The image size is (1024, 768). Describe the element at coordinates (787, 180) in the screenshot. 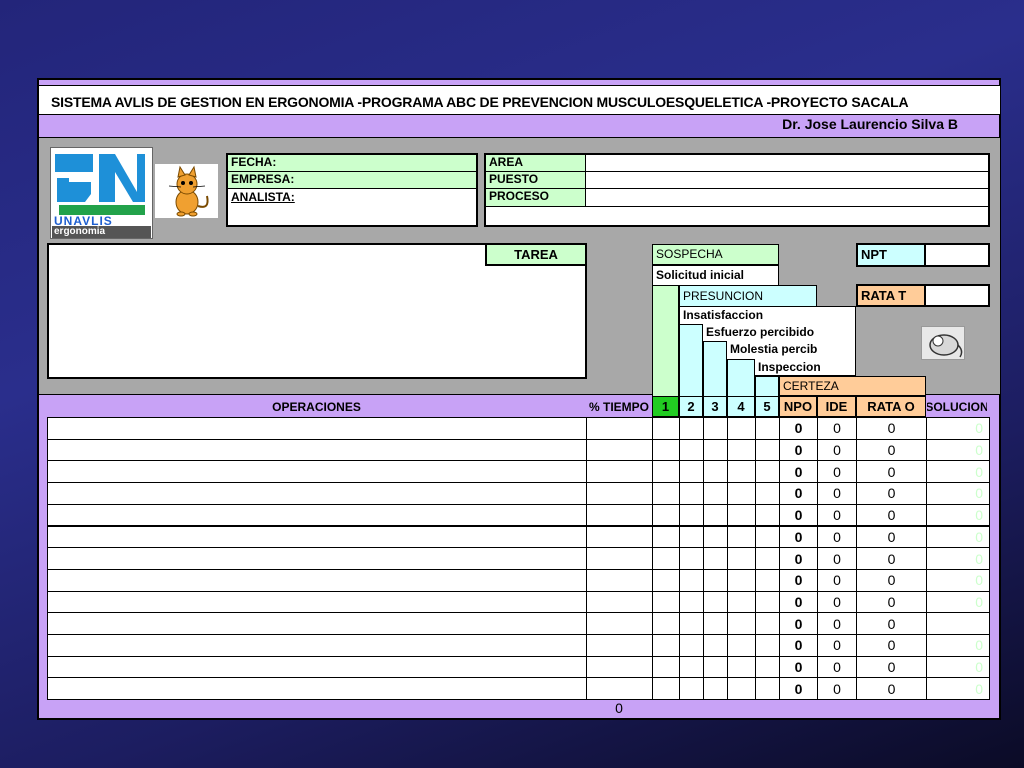

I see `puesto-field` at that location.